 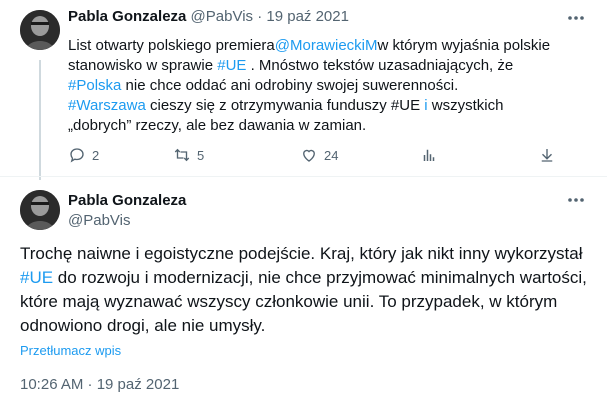 What do you see at coordinates (201, 155) in the screenshot?
I see `retweet-count: 5` at bounding box center [201, 155].